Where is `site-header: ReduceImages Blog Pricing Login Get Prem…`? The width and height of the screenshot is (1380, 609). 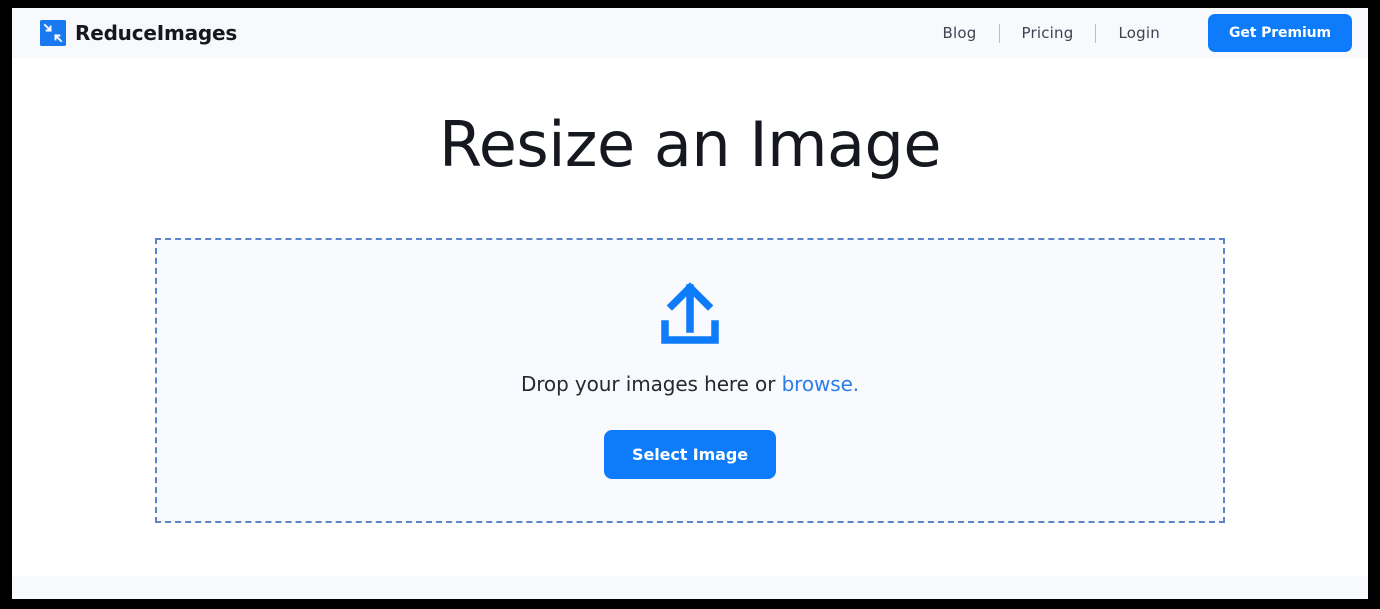
site-header: ReduceImages Blog Pricing Login Get Prem… is located at coordinates (690, 33).